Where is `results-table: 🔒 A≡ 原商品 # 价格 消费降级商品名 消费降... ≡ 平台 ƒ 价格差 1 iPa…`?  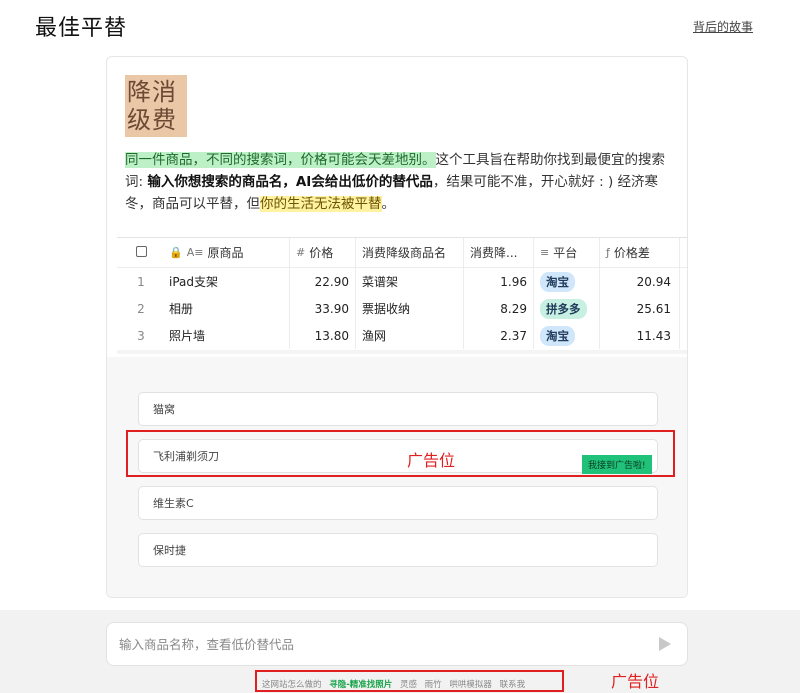 results-table: 🔒 A≡ 原商品 # 价格 消费降级商品名 消费降... ≡ 平台 ƒ 价格差 1 iPa… is located at coordinates (402, 294).